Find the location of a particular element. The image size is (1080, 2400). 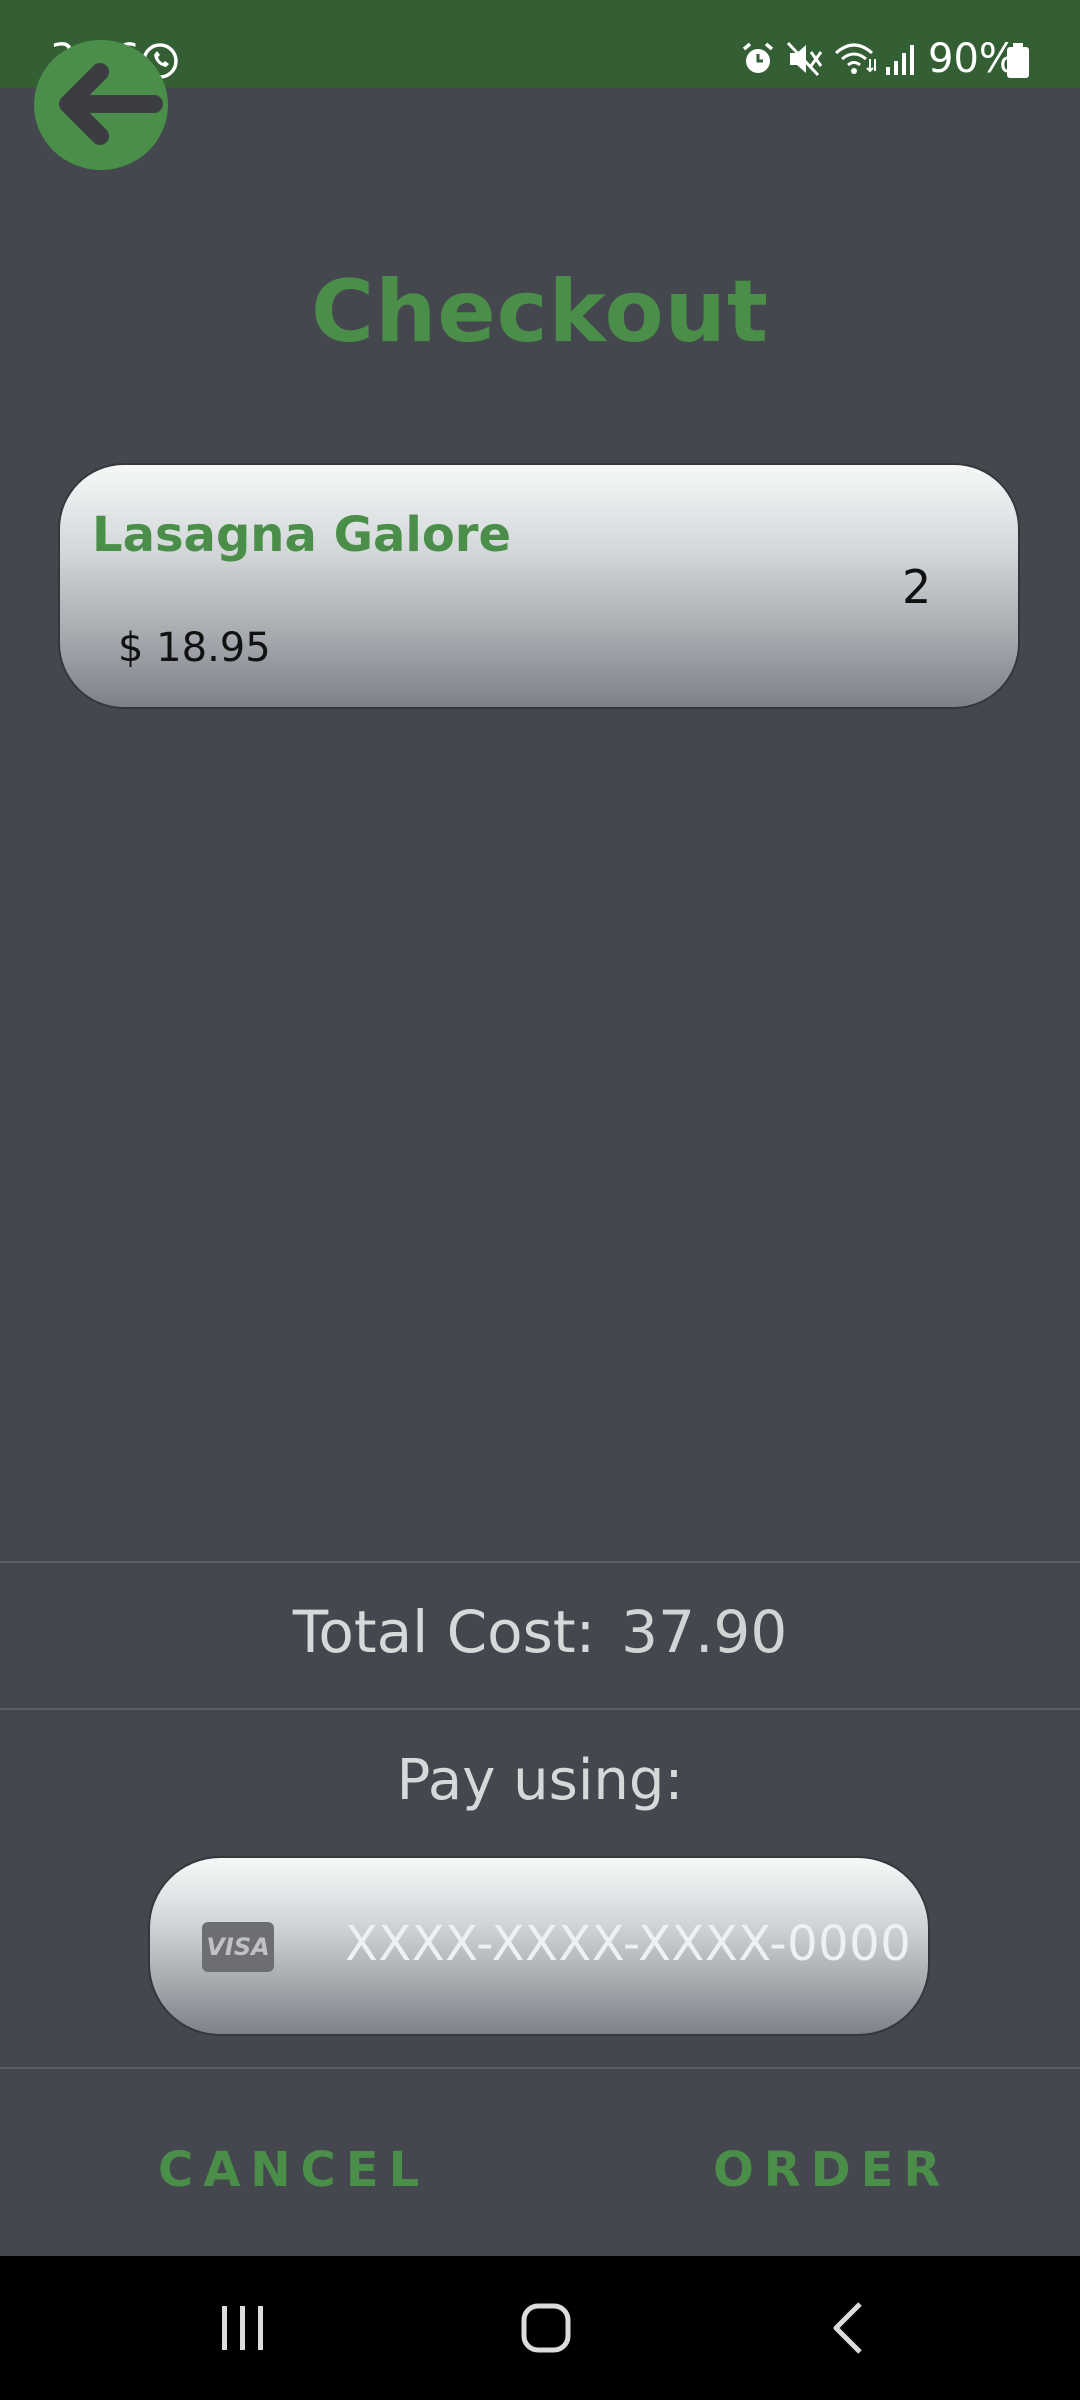

back-button is located at coordinates (101, 105).